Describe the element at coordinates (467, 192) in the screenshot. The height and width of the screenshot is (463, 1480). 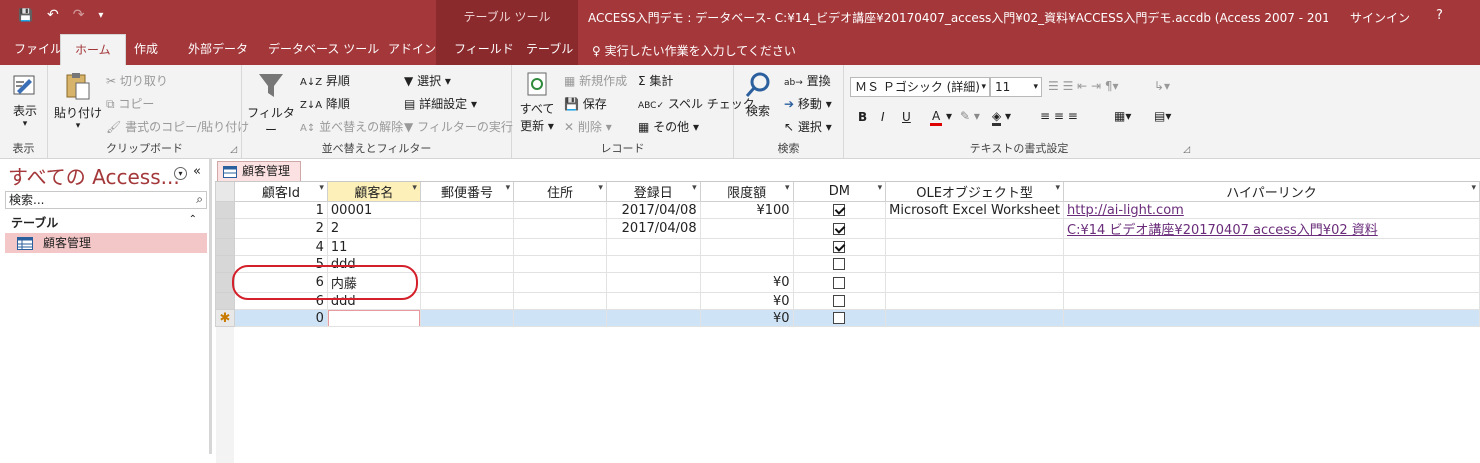
I see `column-header: 郵便番号 ▾` at that location.